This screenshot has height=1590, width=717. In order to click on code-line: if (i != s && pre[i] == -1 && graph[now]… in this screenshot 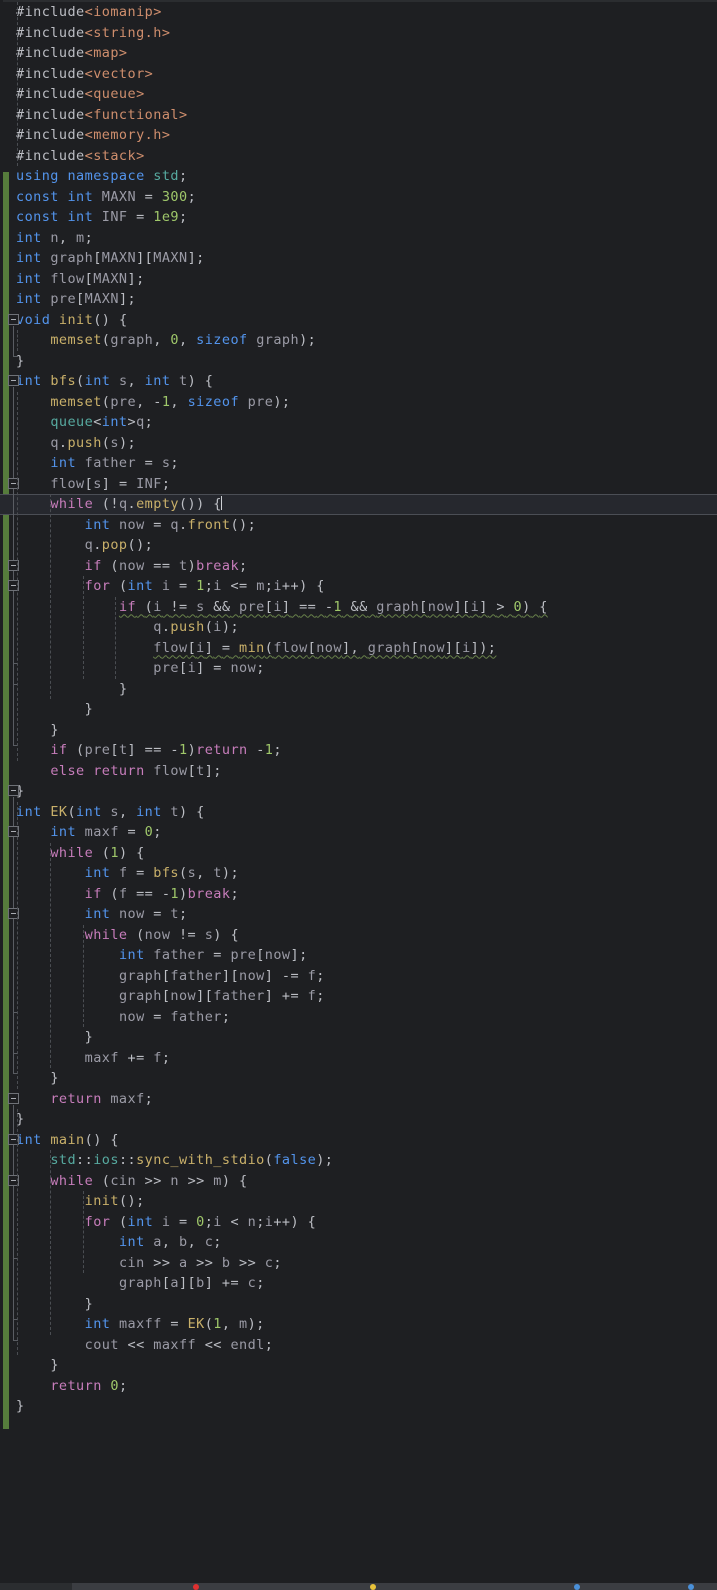, I will do `click(358, 607)`.